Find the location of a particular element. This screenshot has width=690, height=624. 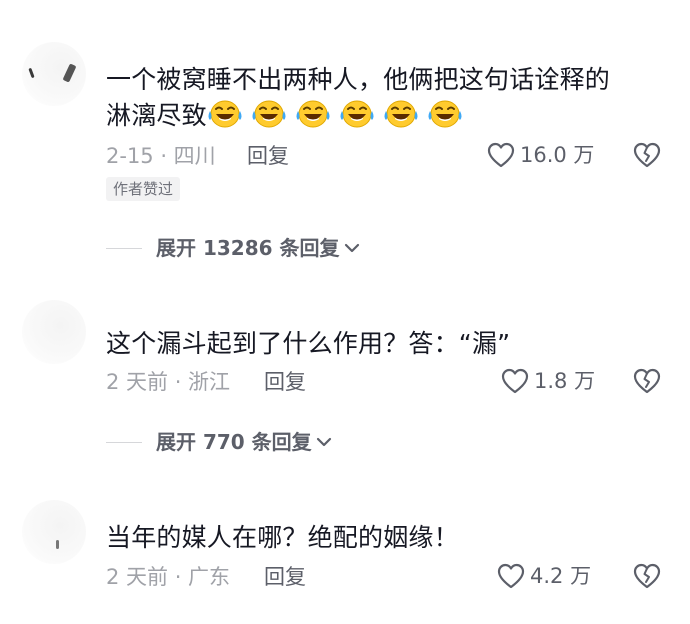

author-liked-badge: 作者赞过 is located at coordinates (143, 189).